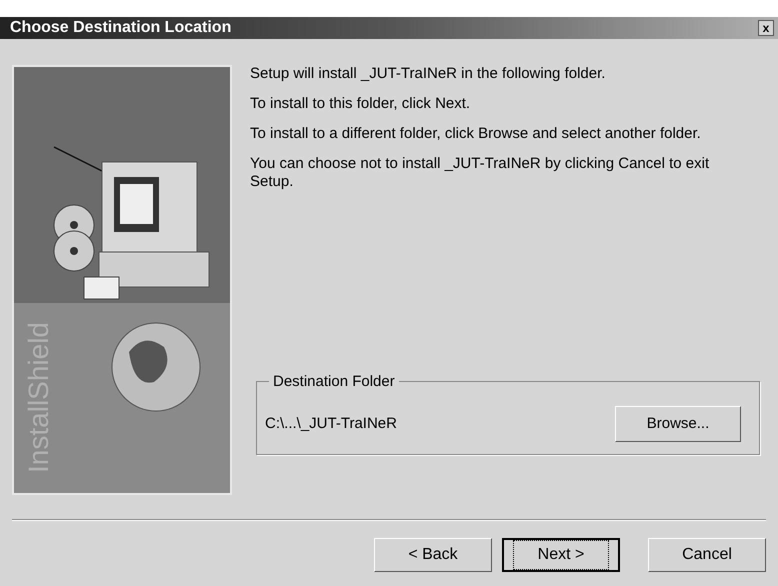 The image size is (778, 586). Describe the element at coordinates (476, 134) in the screenshot. I see `instruction-text: To install to a different folder, click Browse and select another folder.` at that location.